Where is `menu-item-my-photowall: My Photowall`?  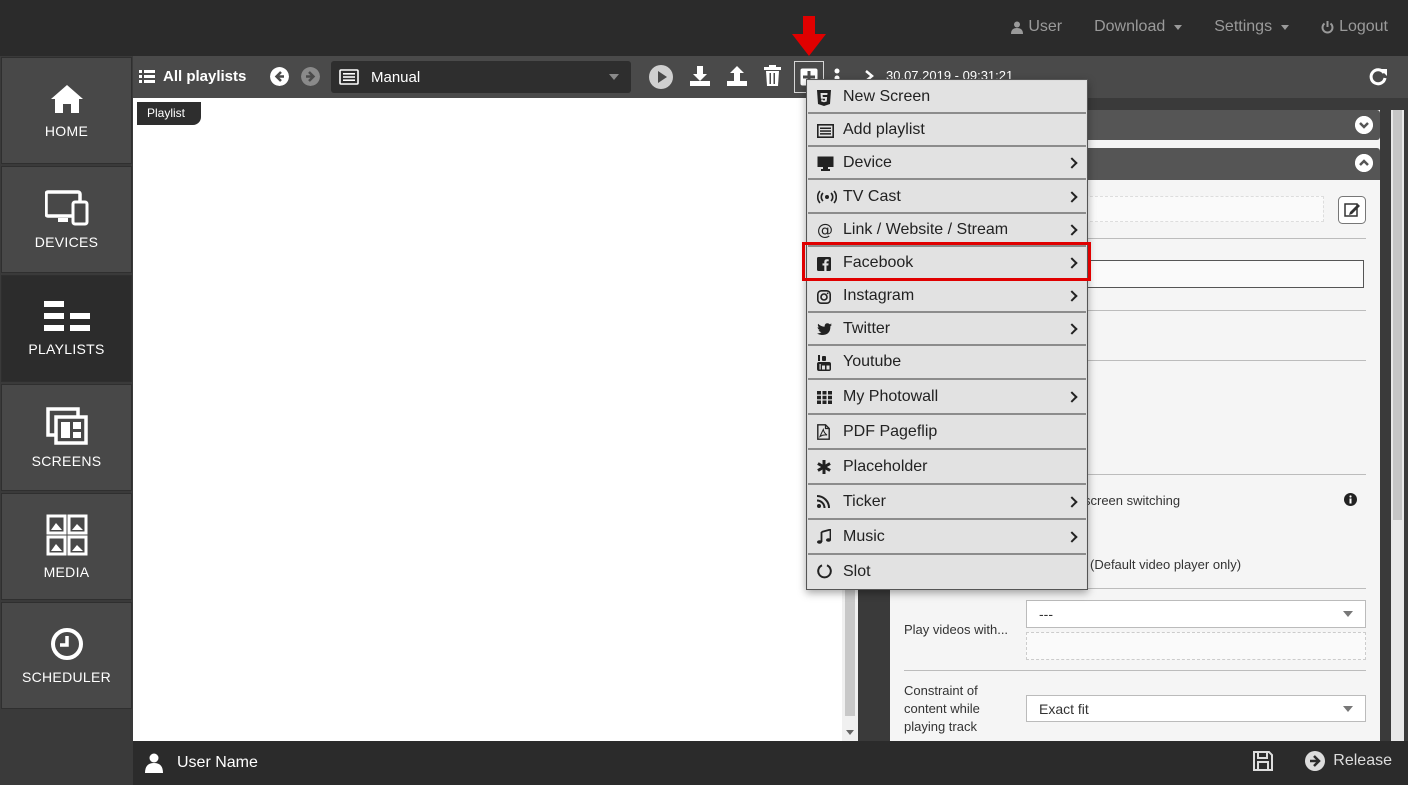 menu-item-my-photowall: My Photowall is located at coordinates (947, 397).